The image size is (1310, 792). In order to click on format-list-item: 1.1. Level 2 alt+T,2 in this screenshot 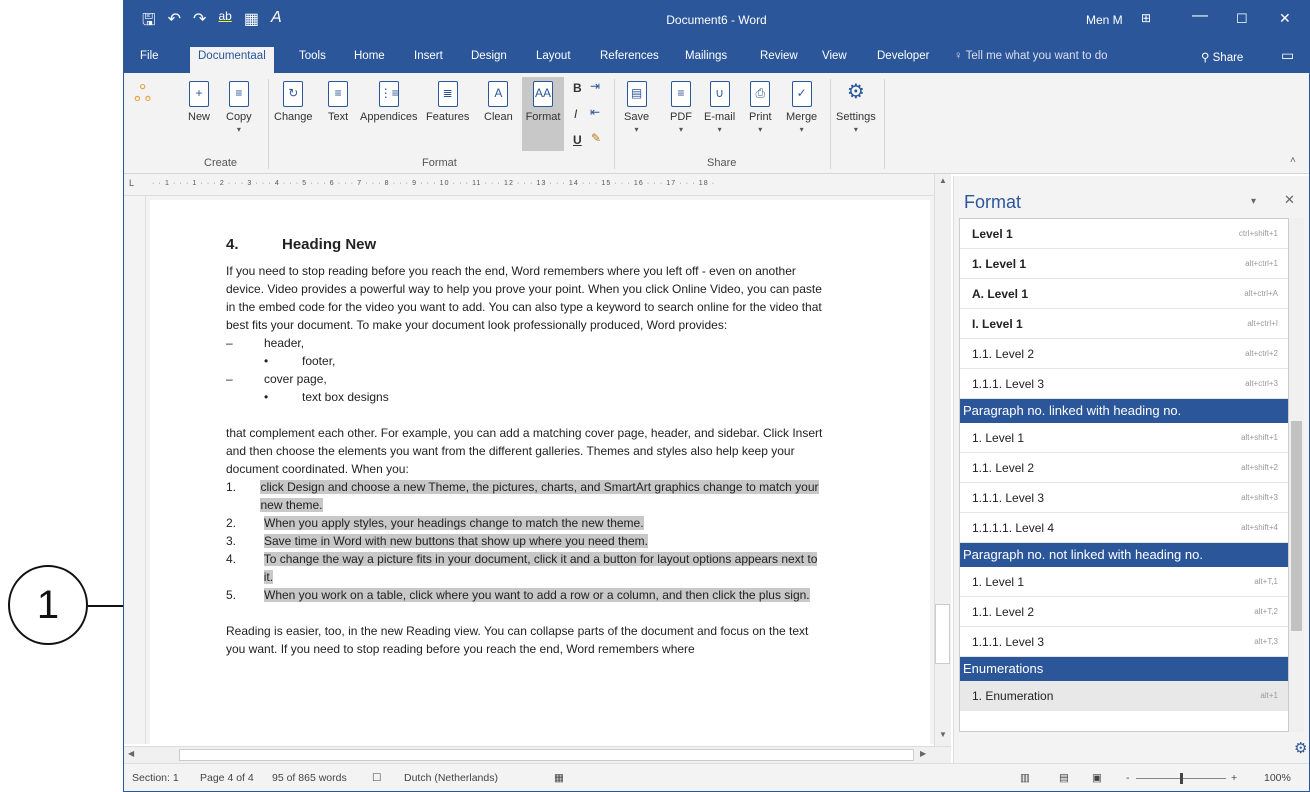, I will do `click(1124, 612)`.